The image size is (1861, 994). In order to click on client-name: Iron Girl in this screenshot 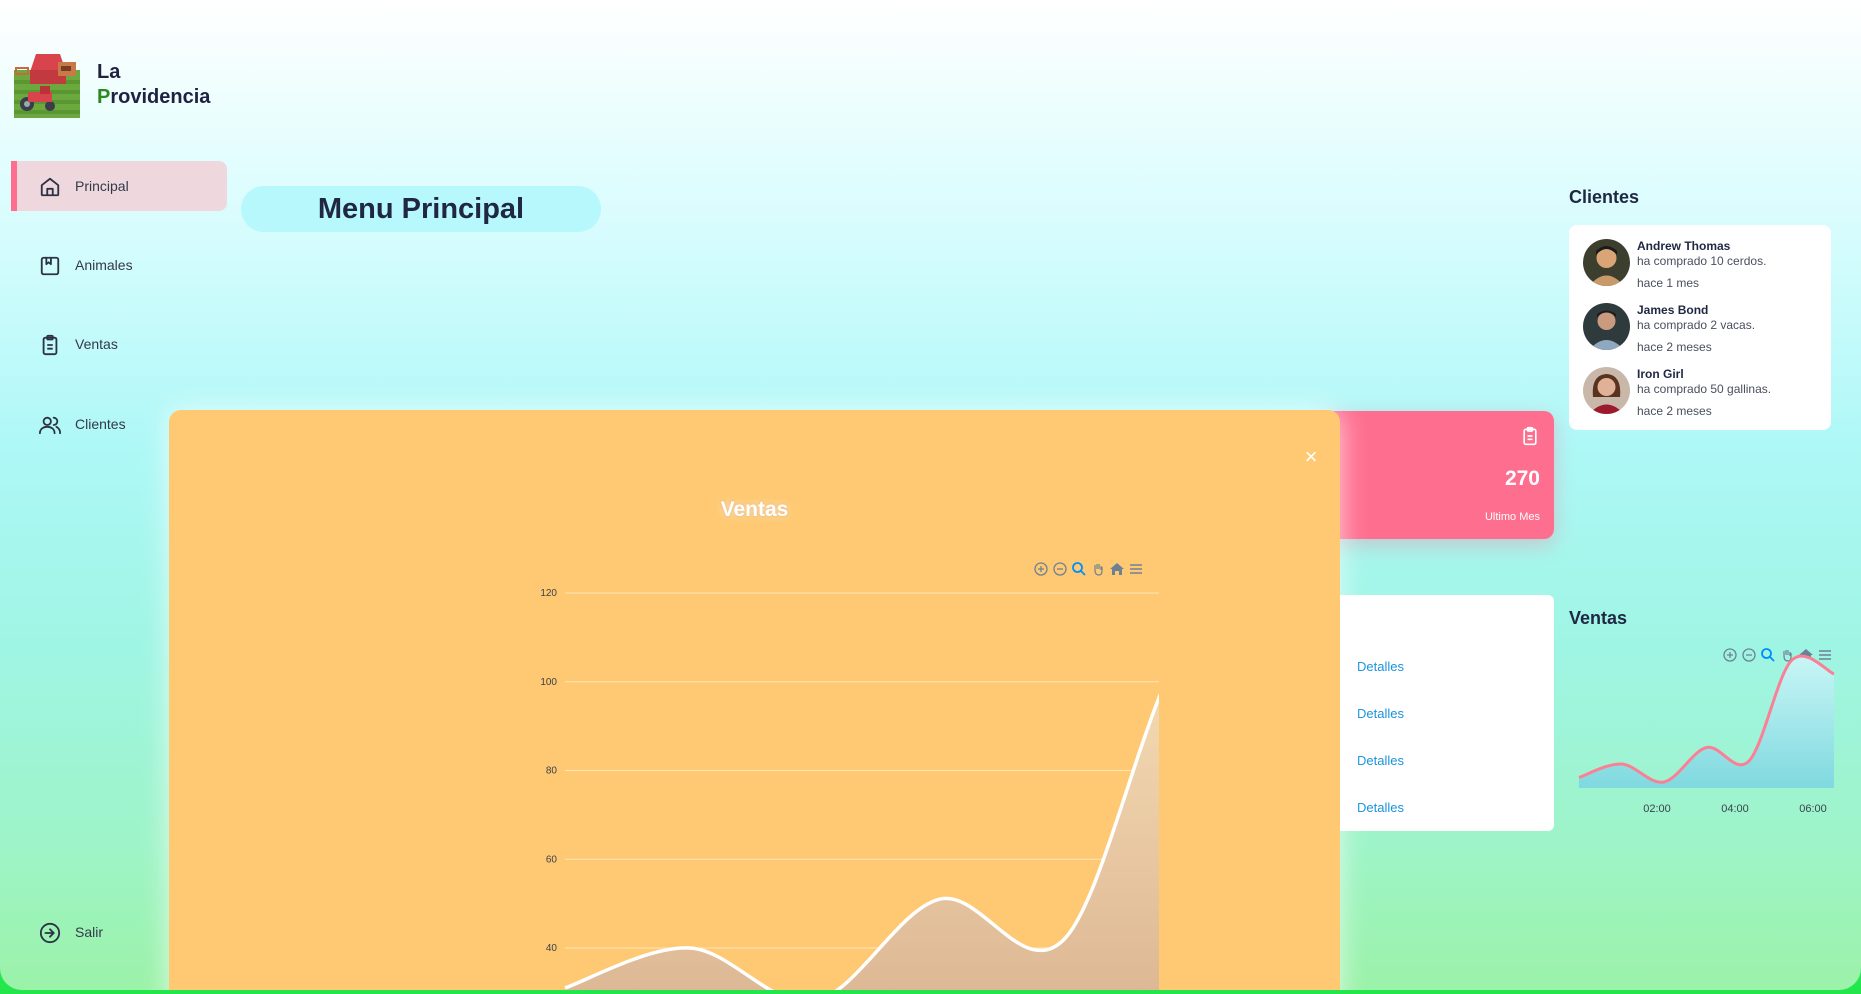, I will do `click(1660, 374)`.